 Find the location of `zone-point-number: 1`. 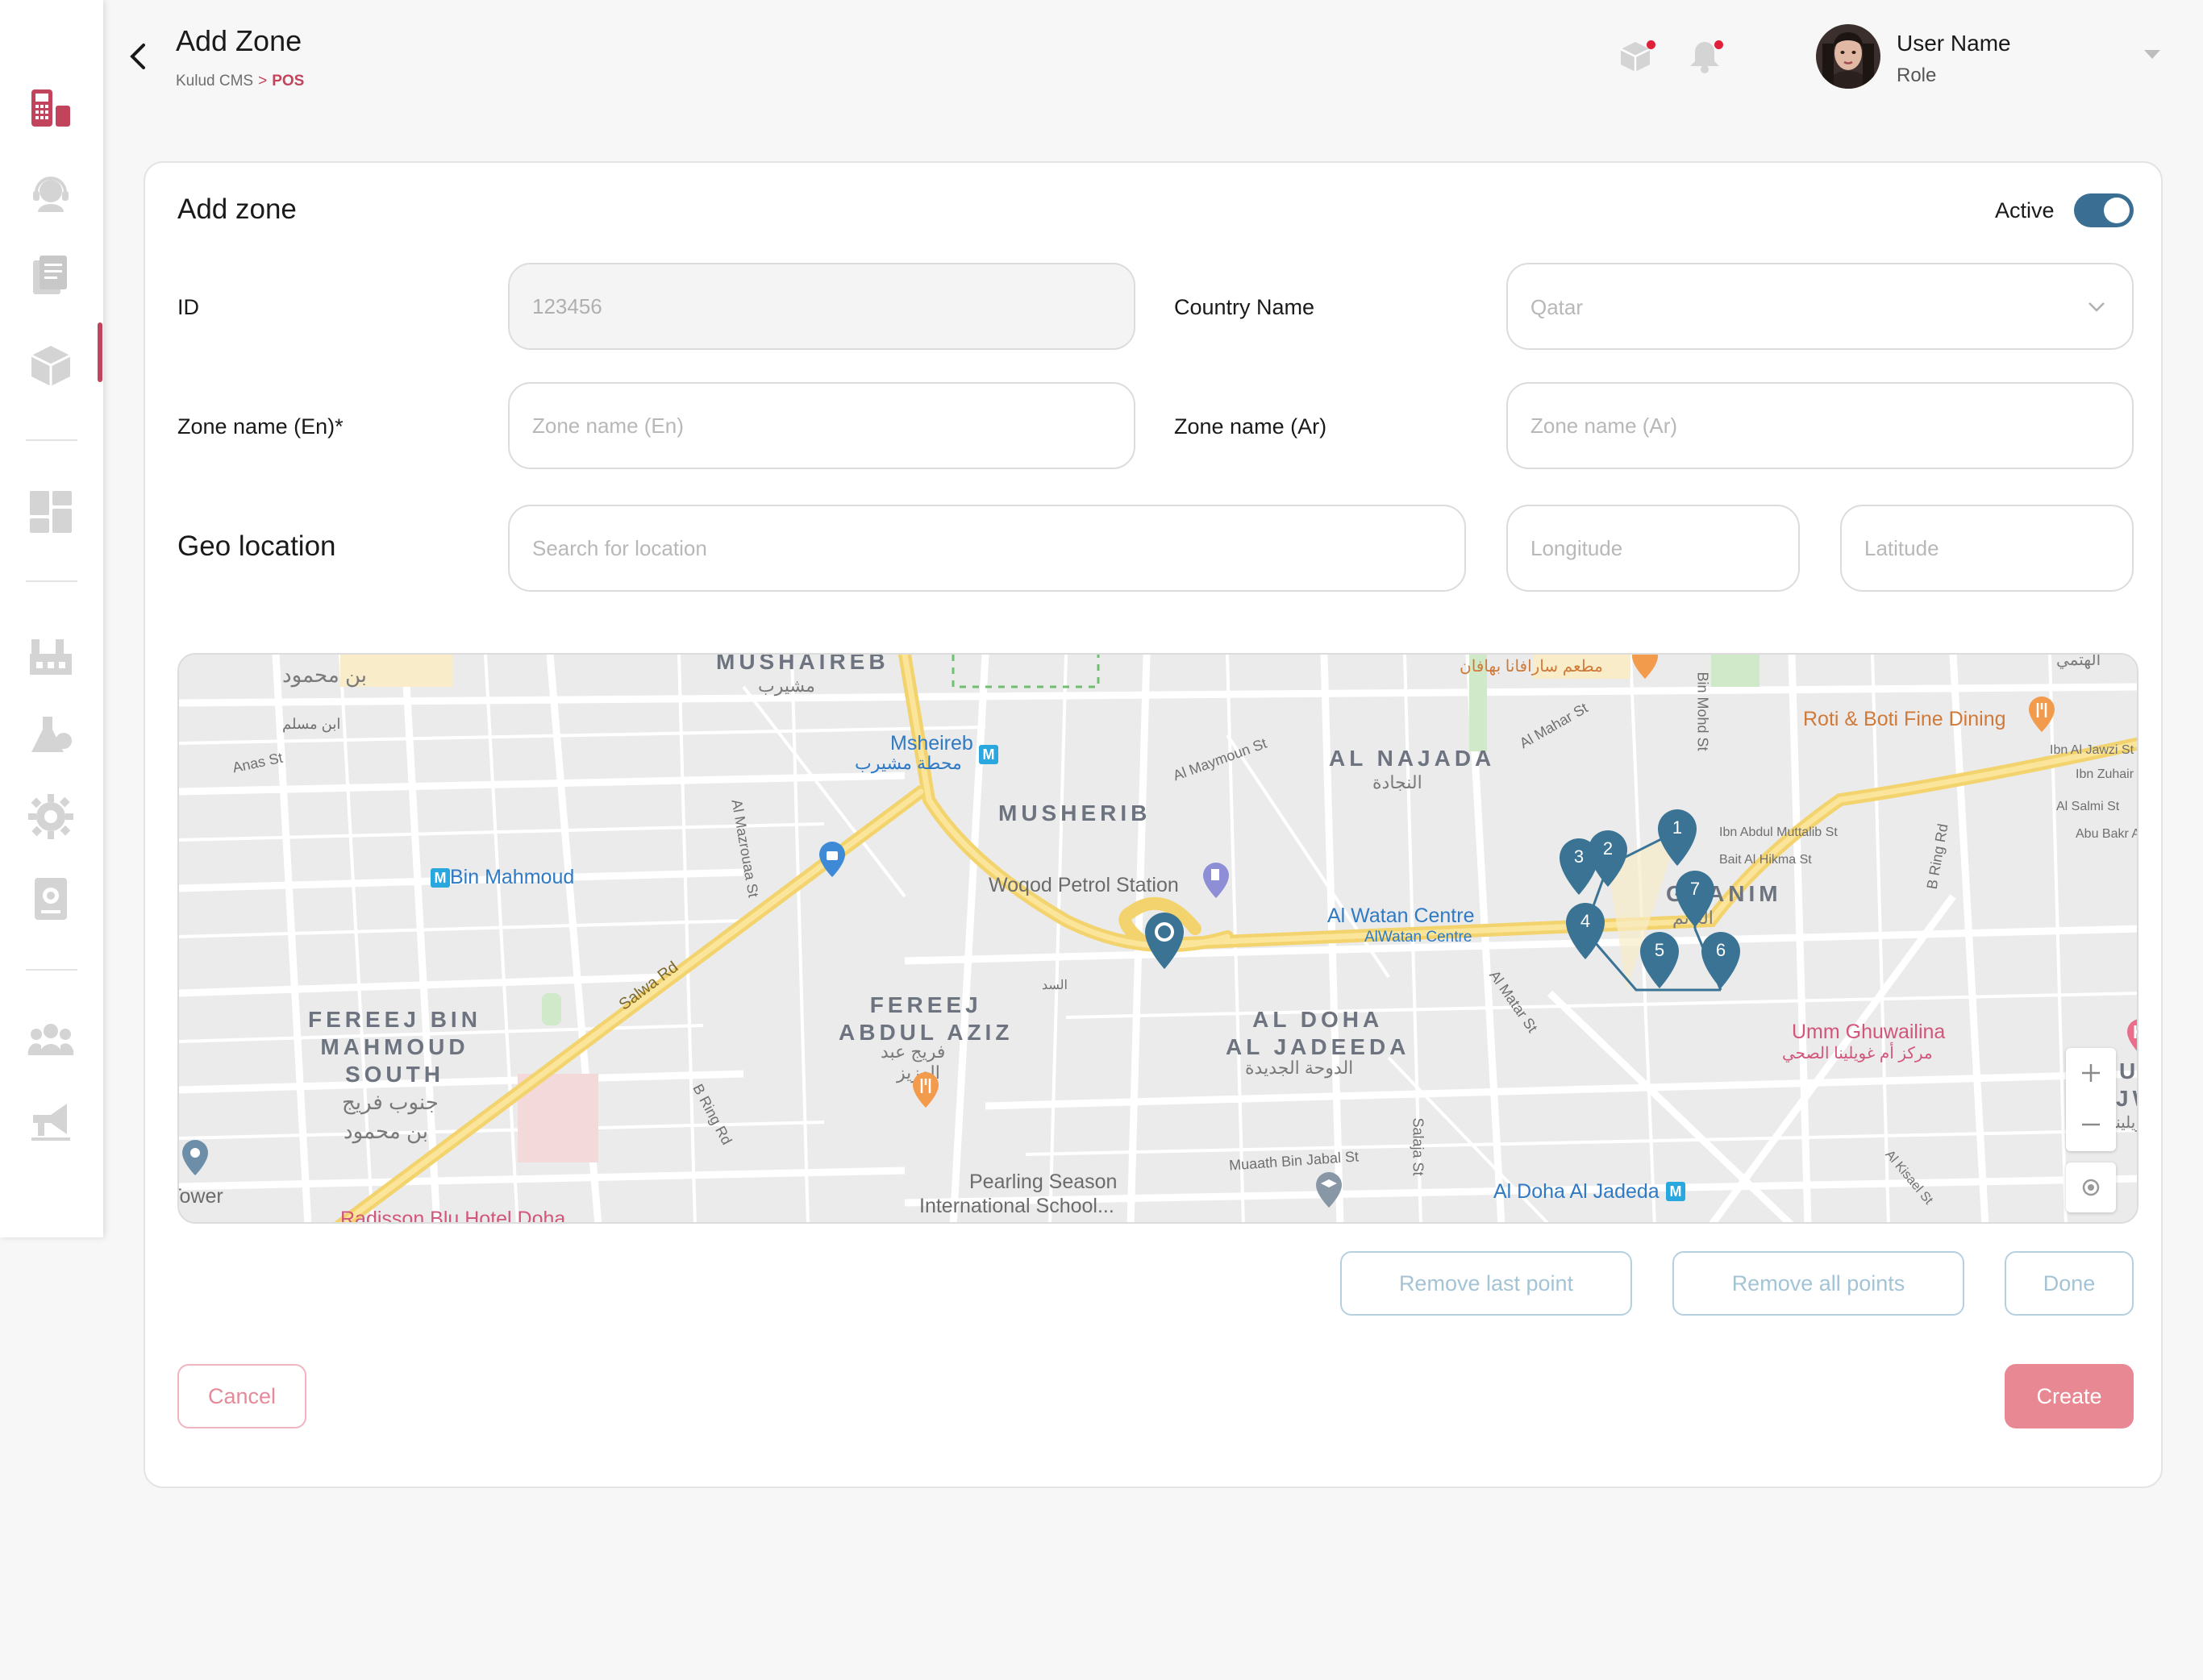

zone-point-number: 1 is located at coordinates (1677, 827).